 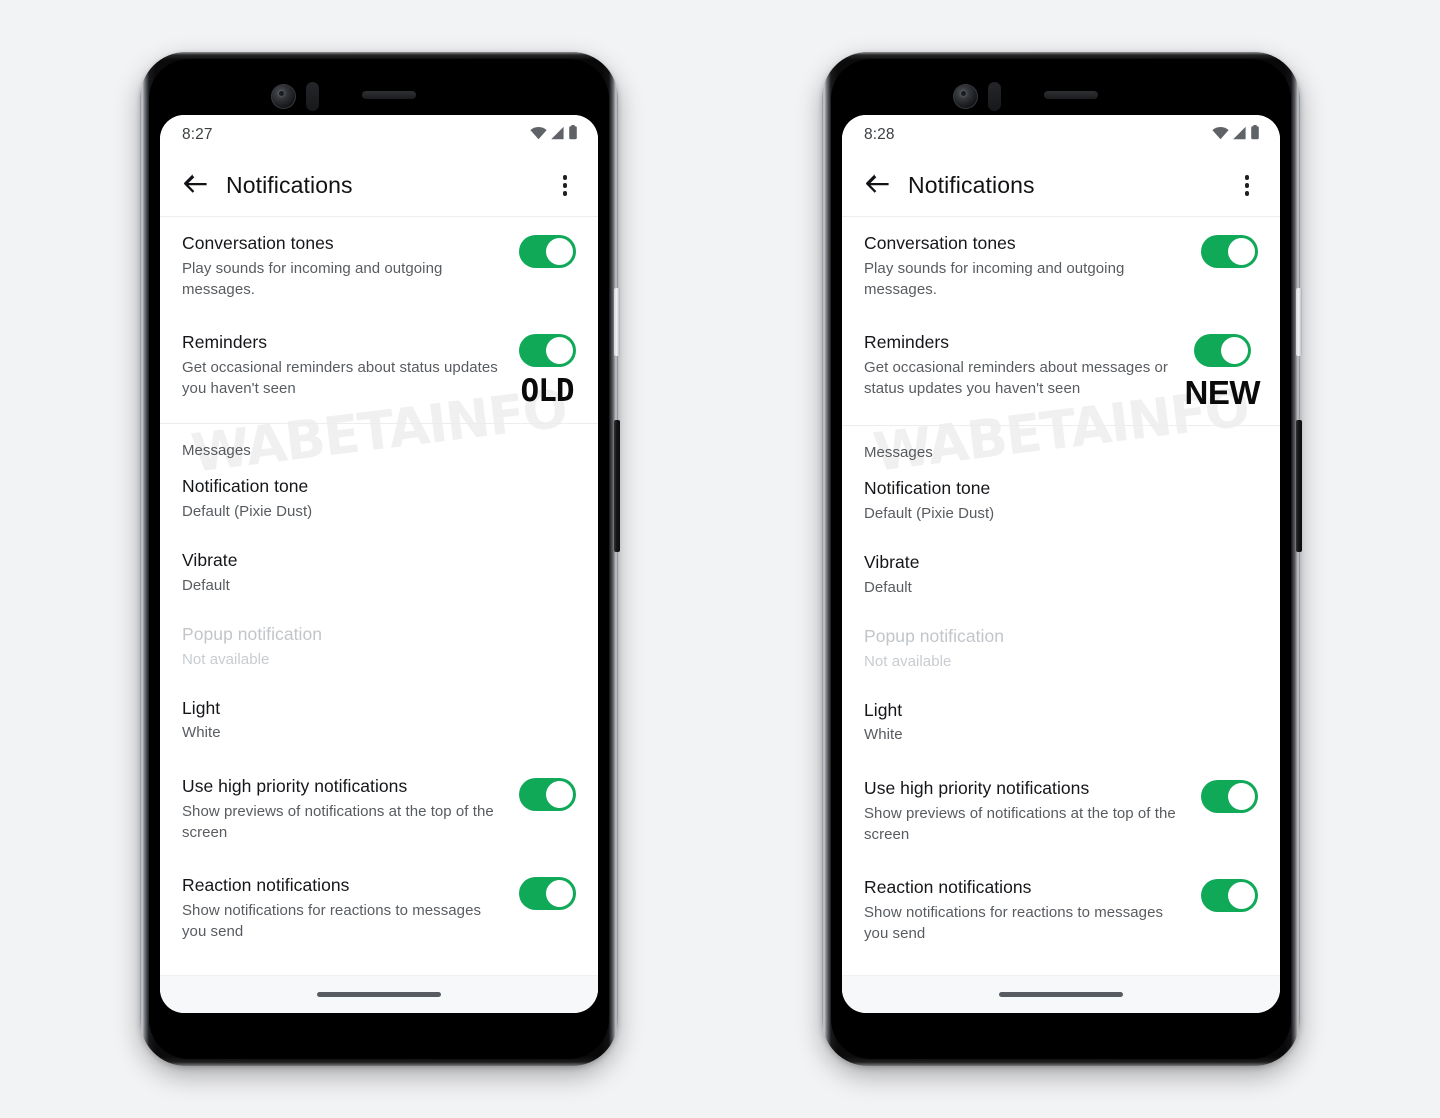 I want to click on page-title: Notifications, so click(x=971, y=185).